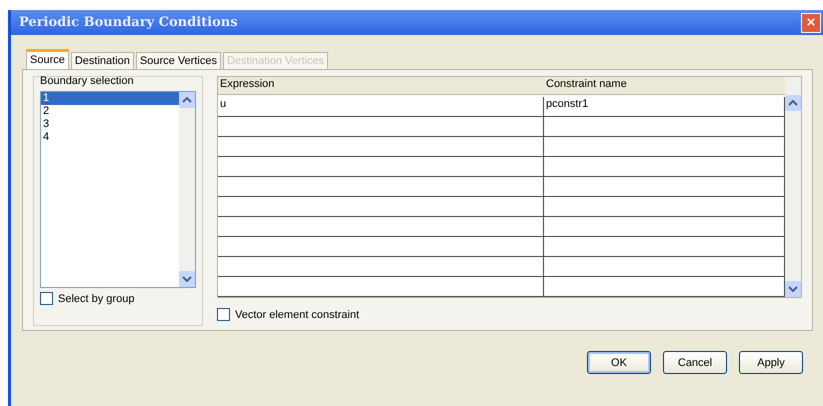  I want to click on list-item: 1, so click(110, 98).